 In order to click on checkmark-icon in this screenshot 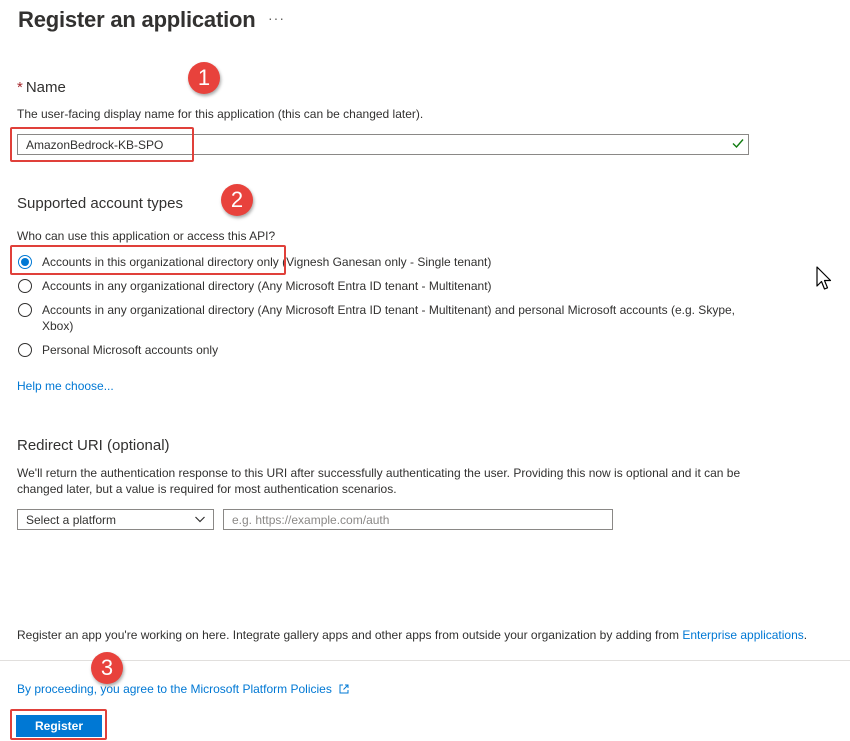, I will do `click(738, 144)`.